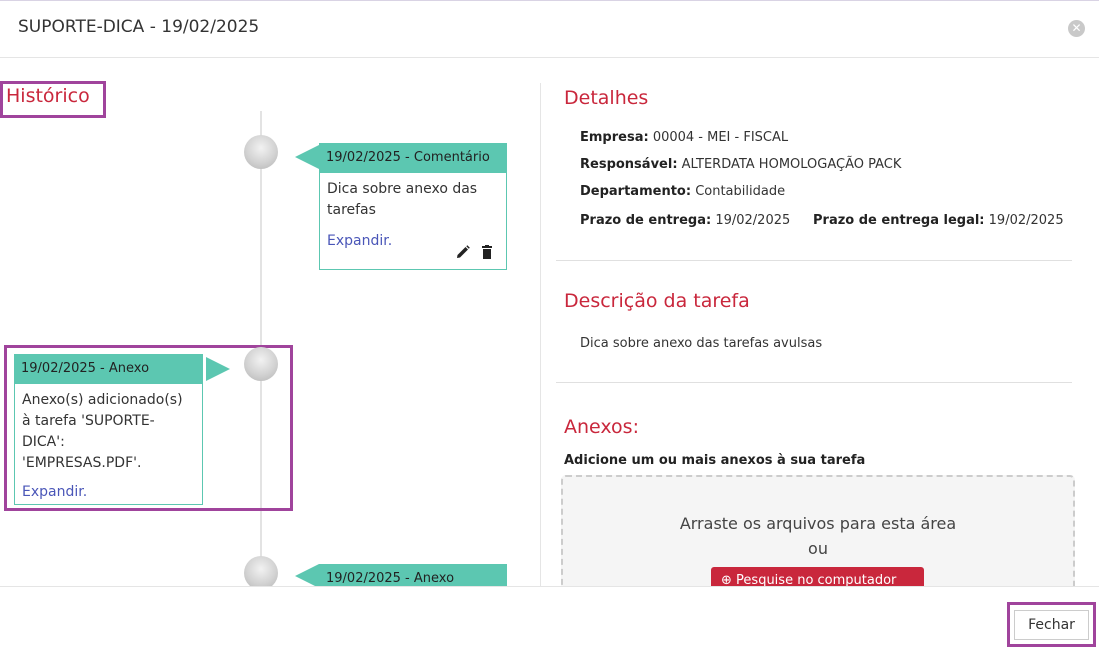  Describe the element at coordinates (629, 164) in the screenshot. I see `detail-label: Responsável:` at that location.